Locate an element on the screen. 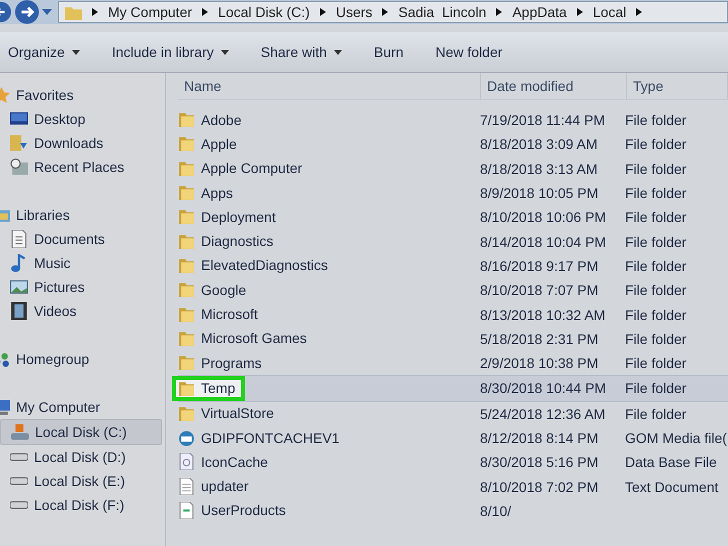 The image size is (728, 546). file-name: Programs is located at coordinates (231, 362).